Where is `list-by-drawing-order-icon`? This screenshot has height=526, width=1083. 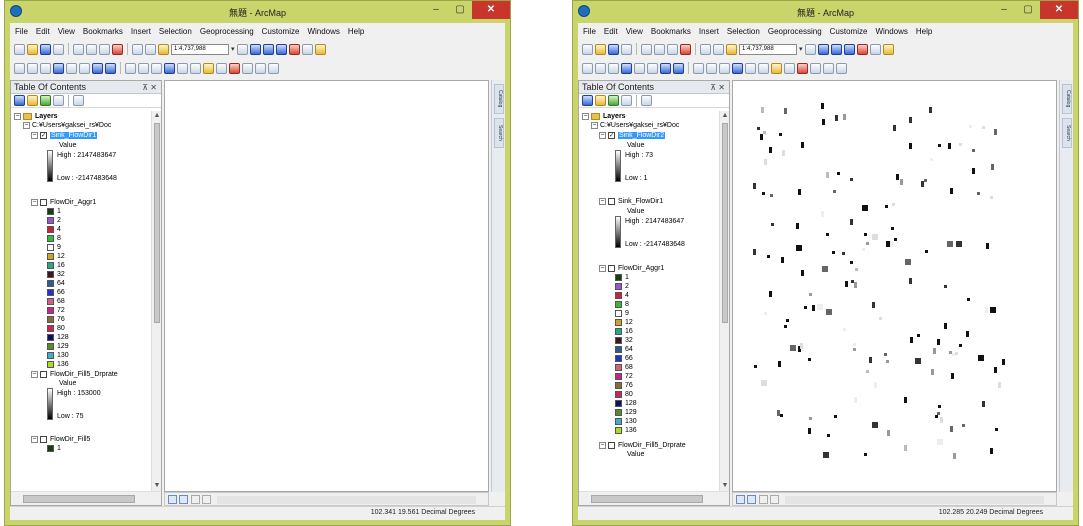
list-by-drawing-order-icon is located at coordinates (19, 100).